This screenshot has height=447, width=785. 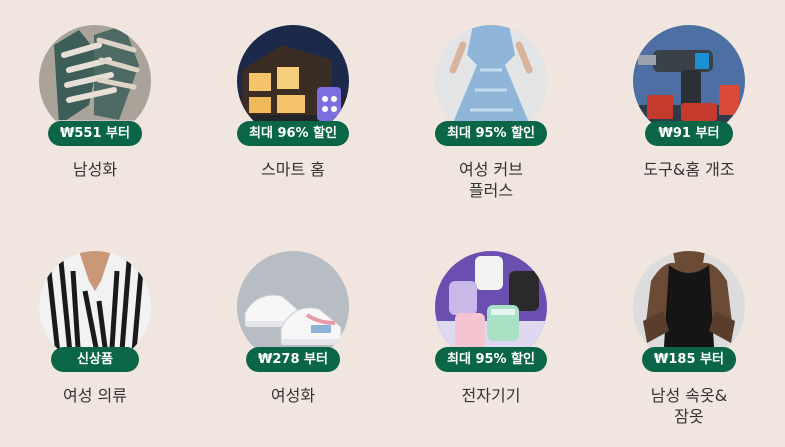 I want to click on price-badge: ₩278 부터, so click(x=293, y=359).